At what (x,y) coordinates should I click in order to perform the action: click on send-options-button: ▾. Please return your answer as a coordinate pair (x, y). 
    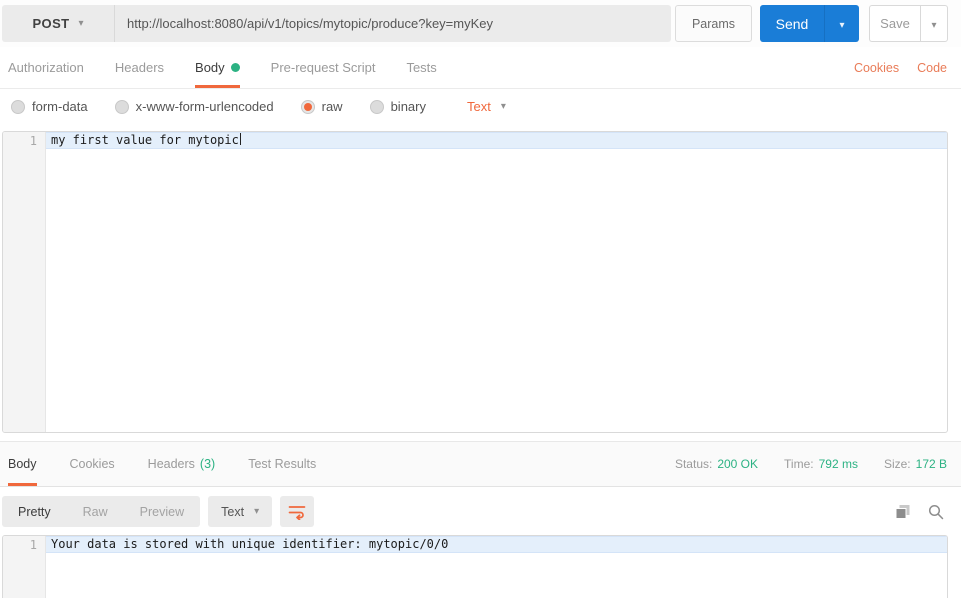
    Looking at the image, I should click on (841, 23).